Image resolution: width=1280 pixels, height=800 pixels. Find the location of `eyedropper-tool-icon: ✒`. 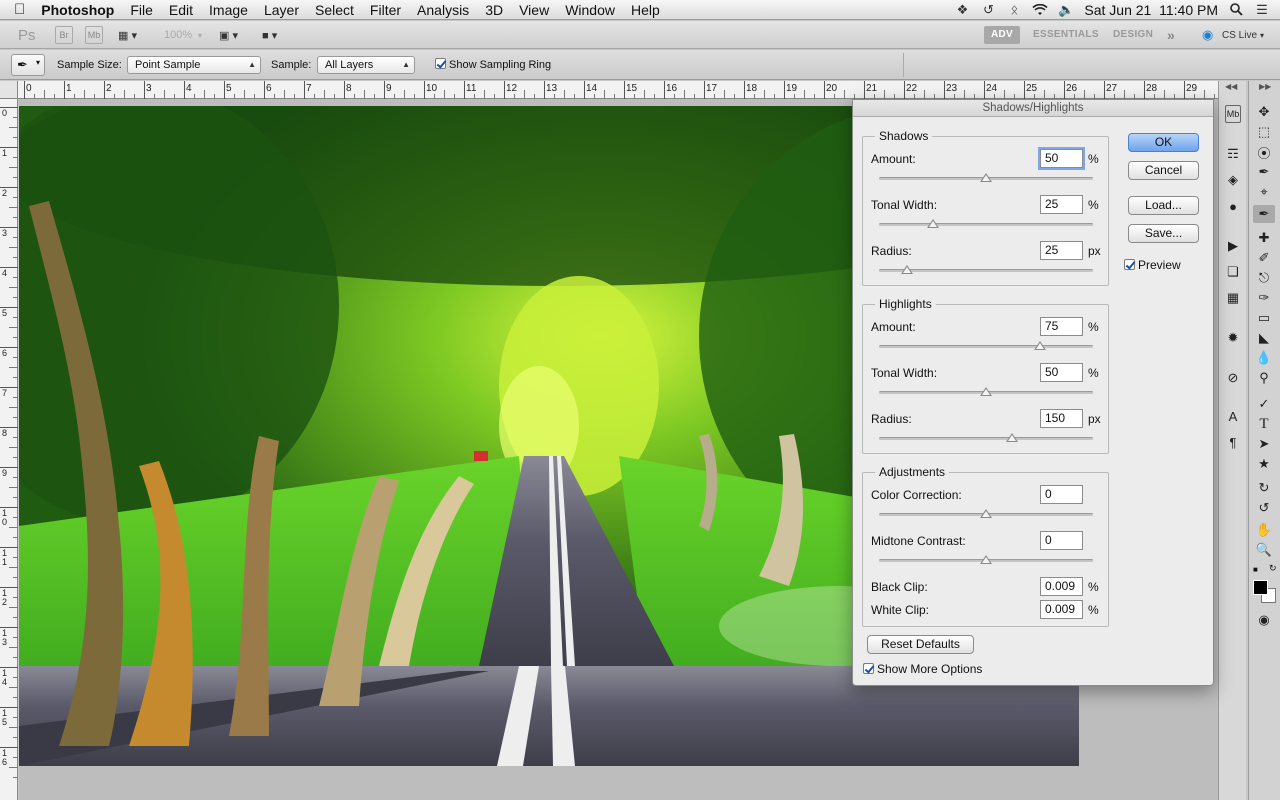

eyedropper-tool-icon: ✒ is located at coordinates (1264, 214).